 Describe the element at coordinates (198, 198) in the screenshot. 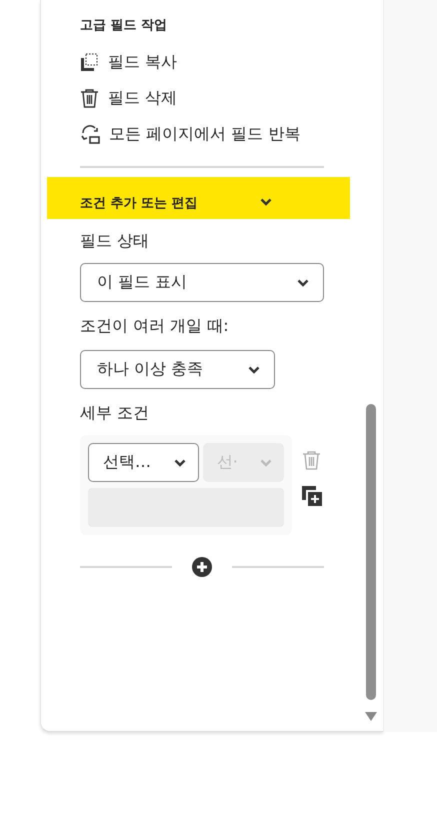

I see `condition-header: 조건 추가 또는 편집` at that location.